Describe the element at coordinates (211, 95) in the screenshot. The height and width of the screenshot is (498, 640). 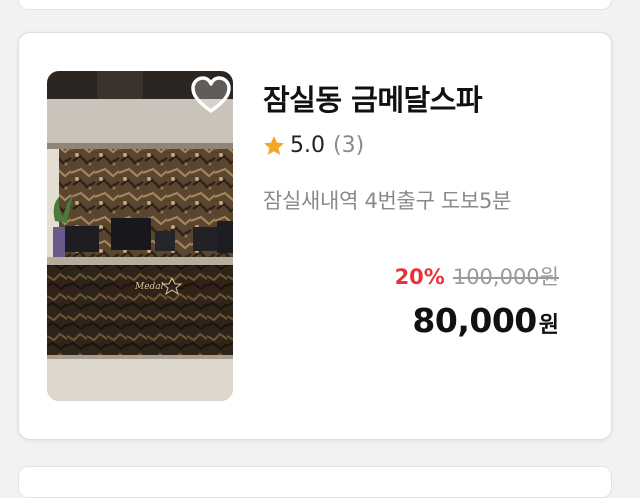
I see `heart-icon` at that location.